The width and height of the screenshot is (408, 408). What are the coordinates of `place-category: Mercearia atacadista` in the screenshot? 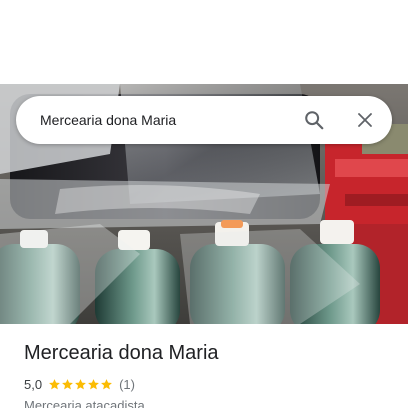 It's located at (84, 403).